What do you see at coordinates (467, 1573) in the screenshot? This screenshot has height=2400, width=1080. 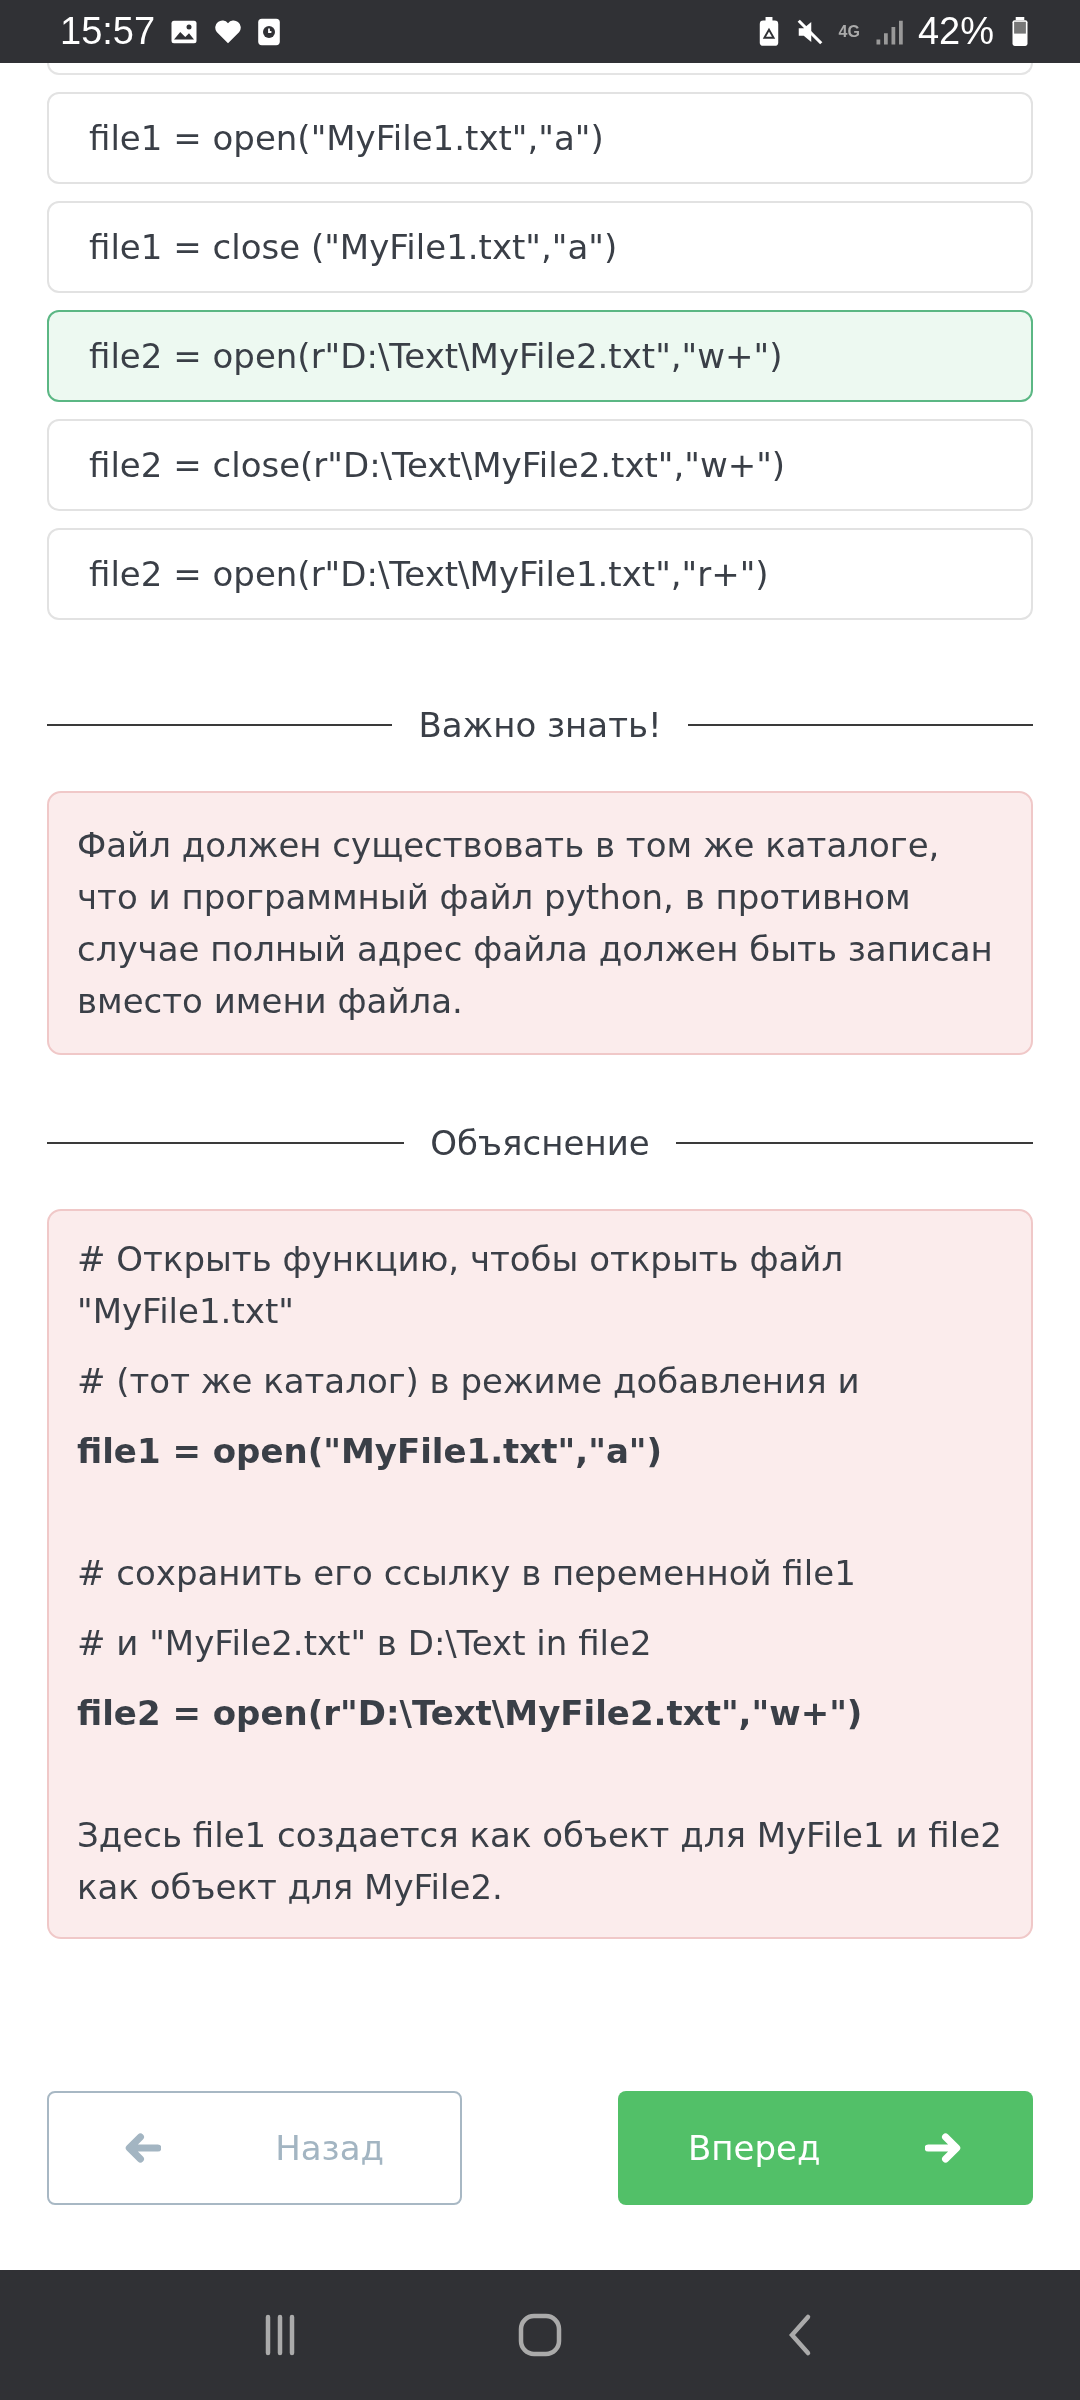 I see `explanation-text: # сохранить его ссылку в переменной file1` at bounding box center [467, 1573].